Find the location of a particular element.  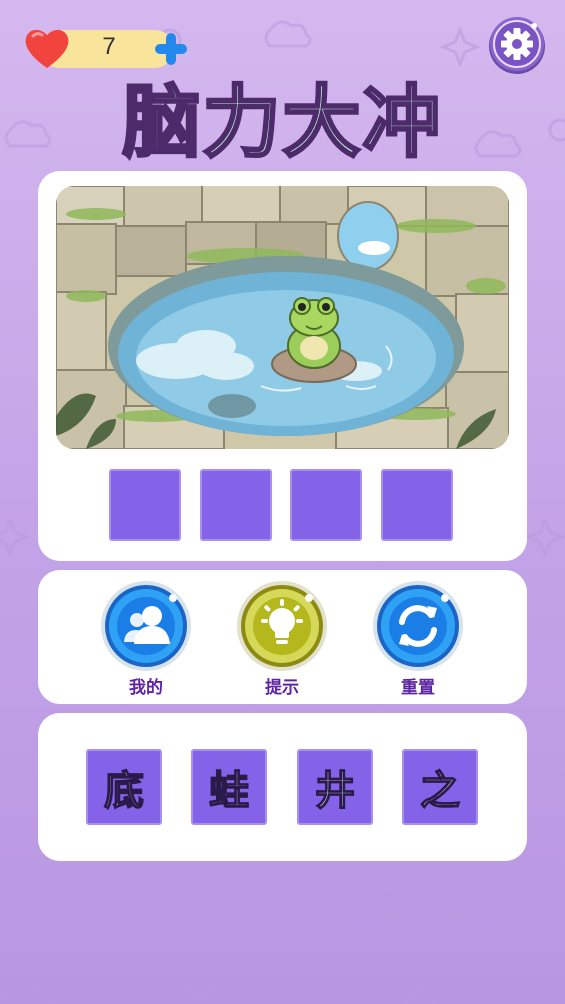

users-icon is located at coordinates (146, 626).